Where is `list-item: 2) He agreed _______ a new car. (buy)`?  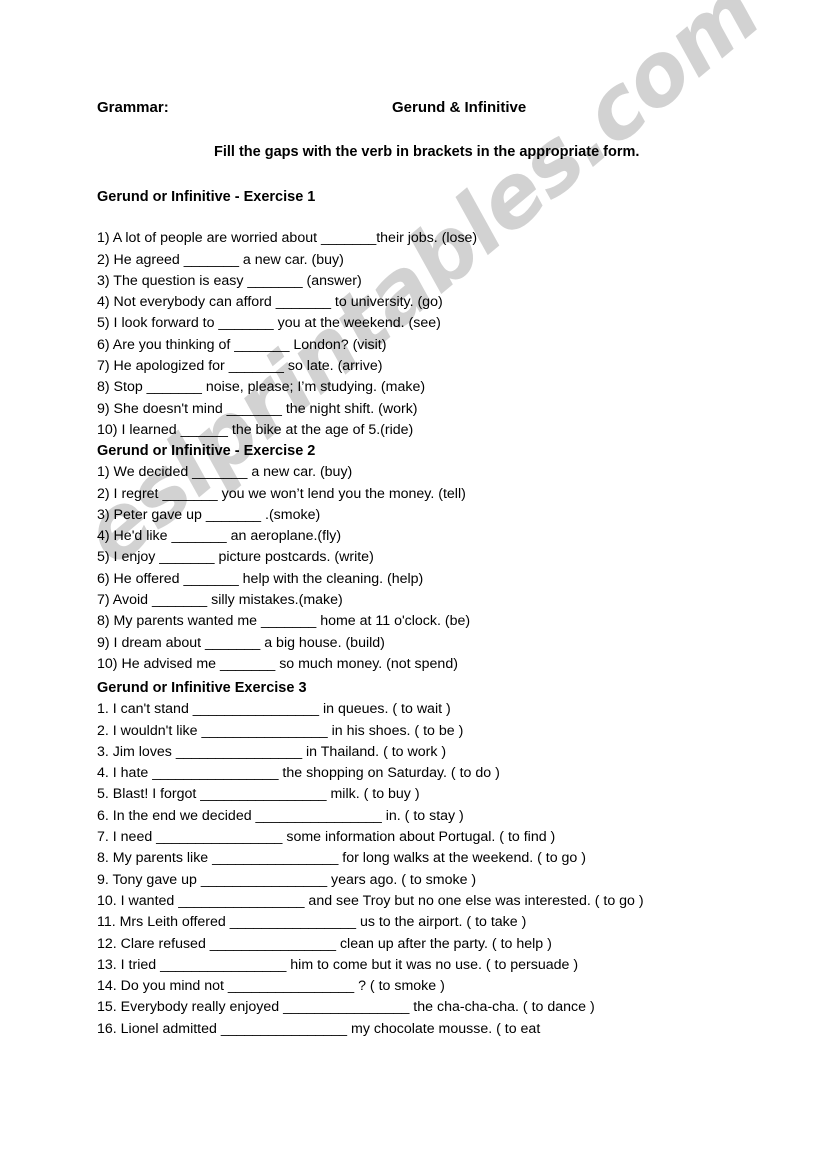
list-item: 2) He agreed _______ a new car. (buy) is located at coordinates (220, 259).